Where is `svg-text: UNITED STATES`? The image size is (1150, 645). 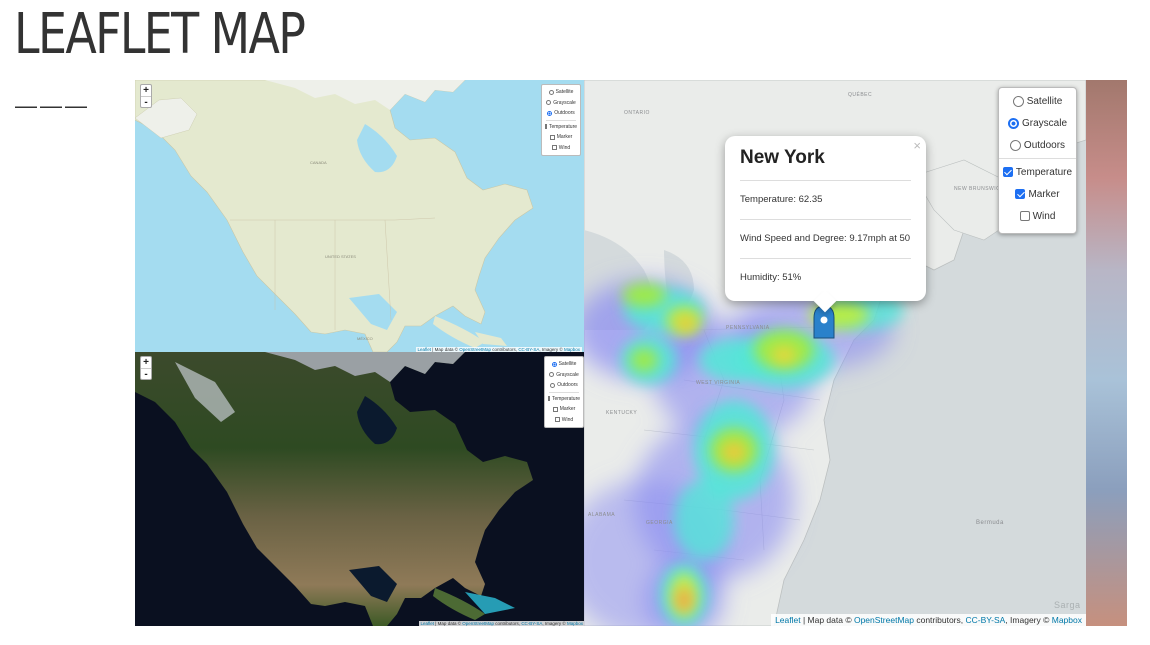
svg-text: UNITED STATES is located at coordinates (340, 256).